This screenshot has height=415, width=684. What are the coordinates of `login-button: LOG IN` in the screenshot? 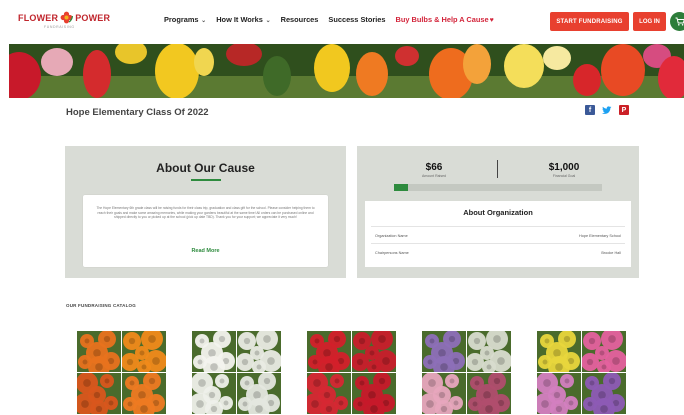 It's located at (649, 21).